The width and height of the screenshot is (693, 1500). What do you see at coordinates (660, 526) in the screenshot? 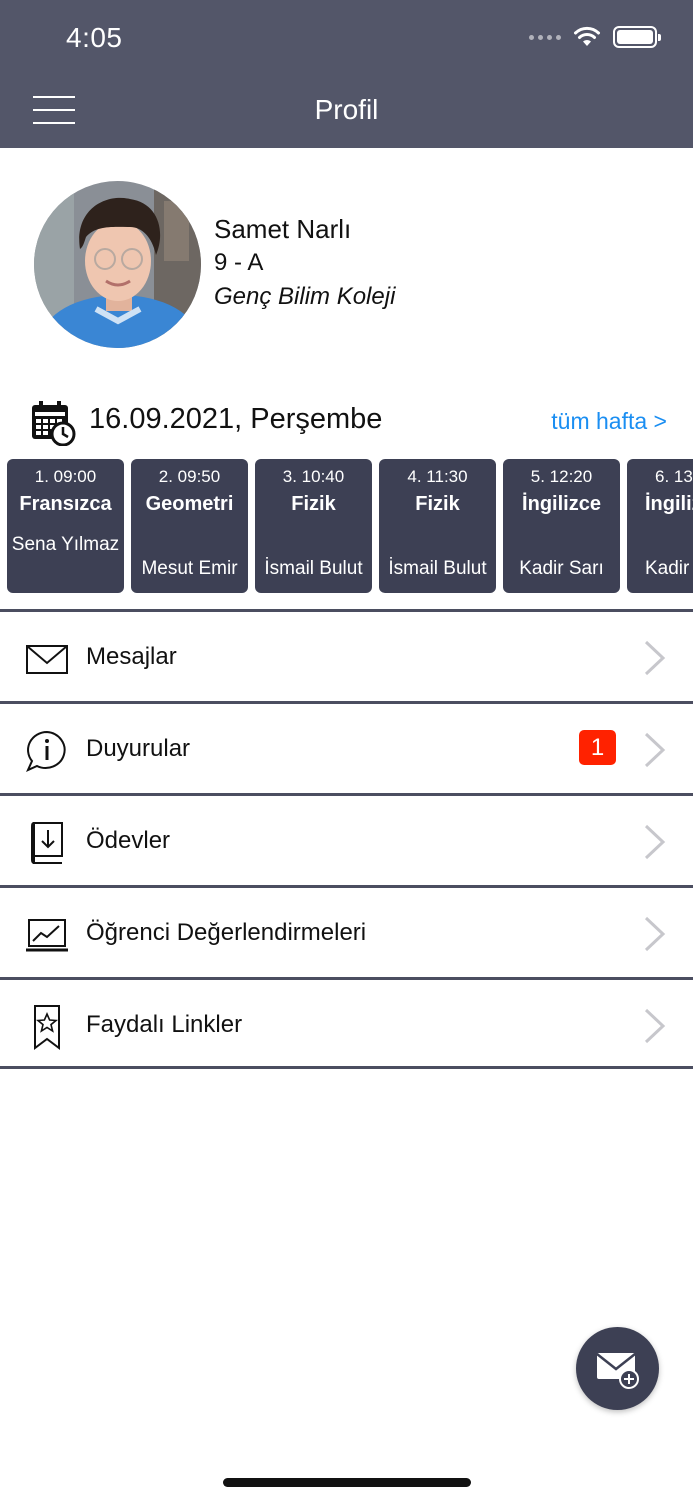
I see `lesson-card: 6. 13: İngiliz Kadir` at bounding box center [660, 526].